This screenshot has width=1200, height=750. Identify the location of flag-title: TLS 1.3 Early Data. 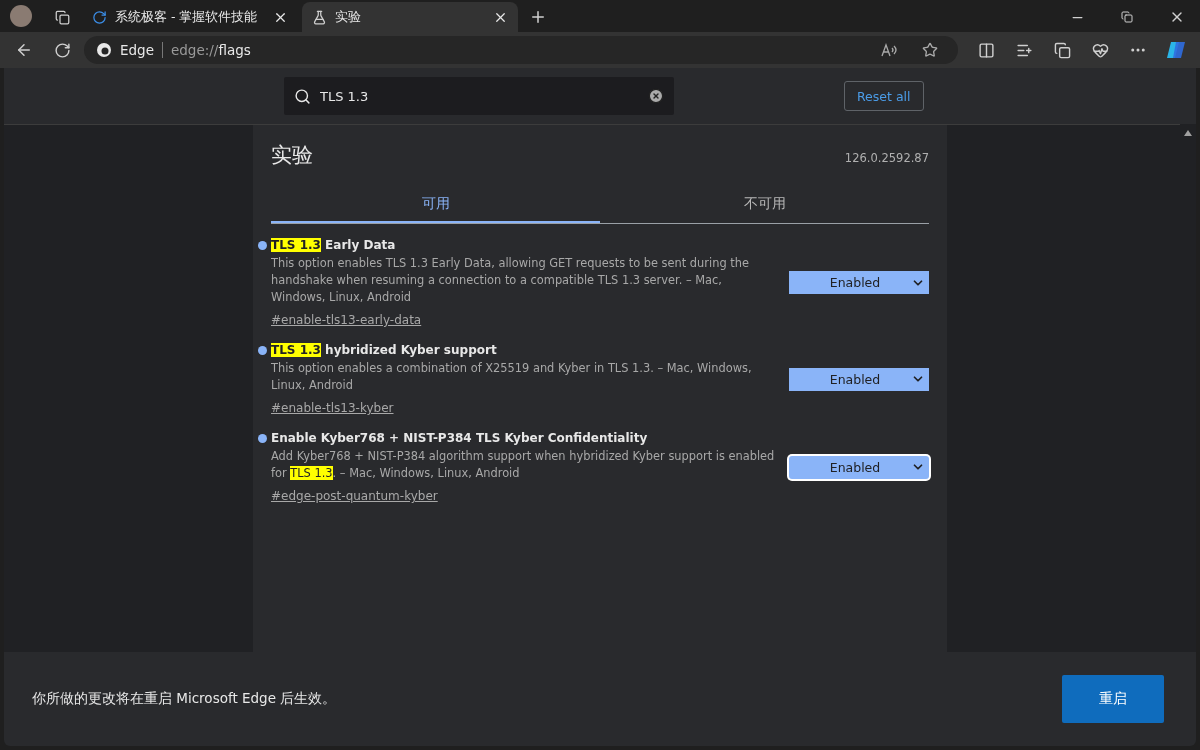
(523, 245).